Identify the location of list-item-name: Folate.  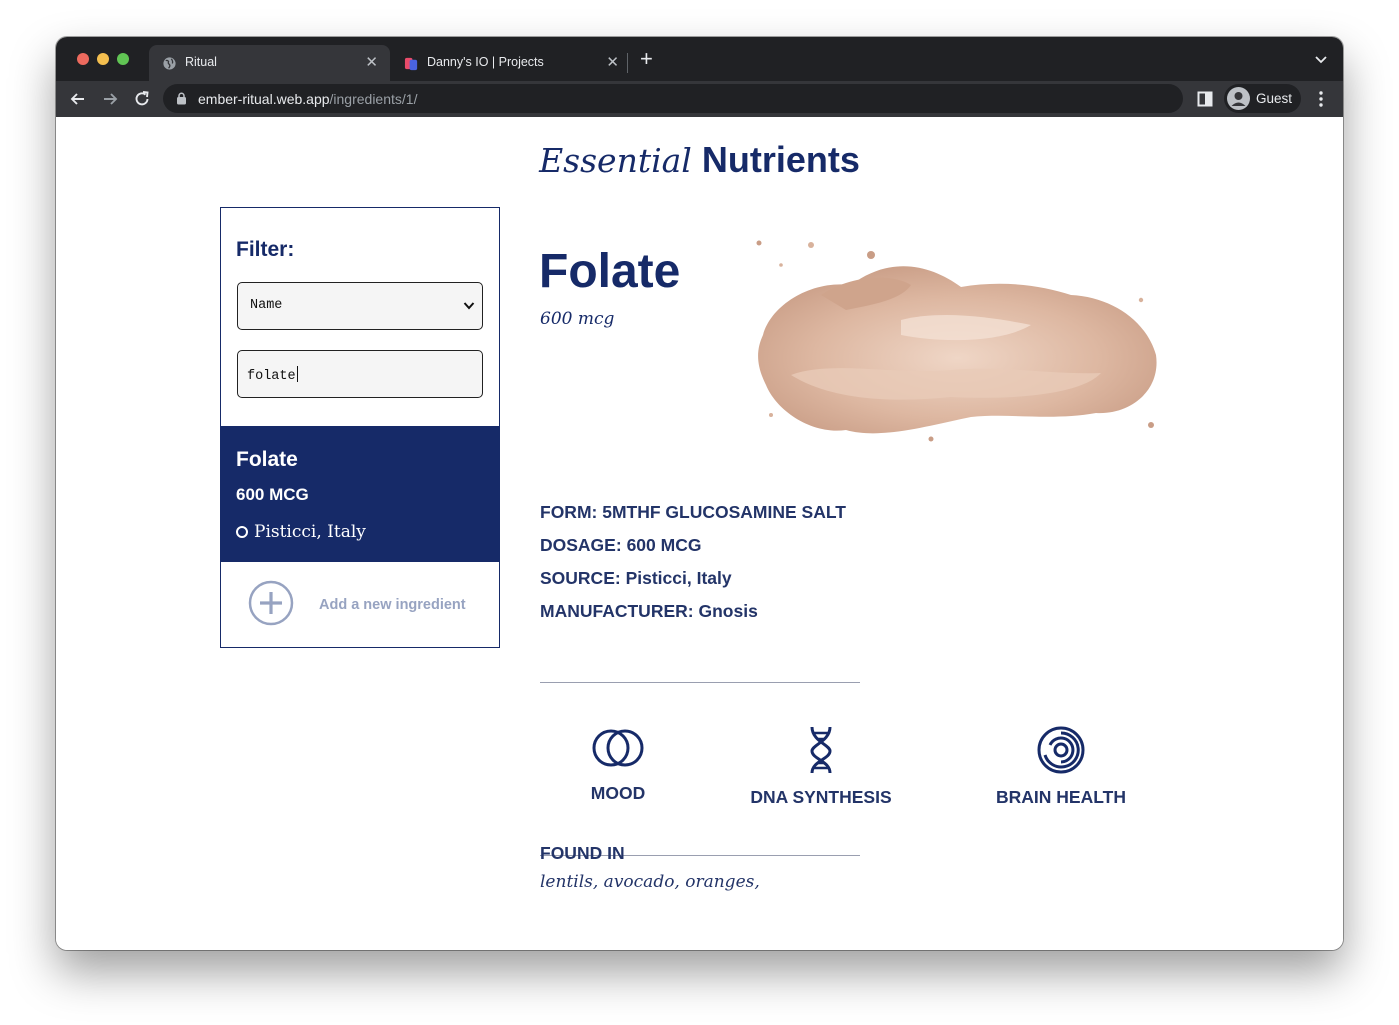
(267, 459).